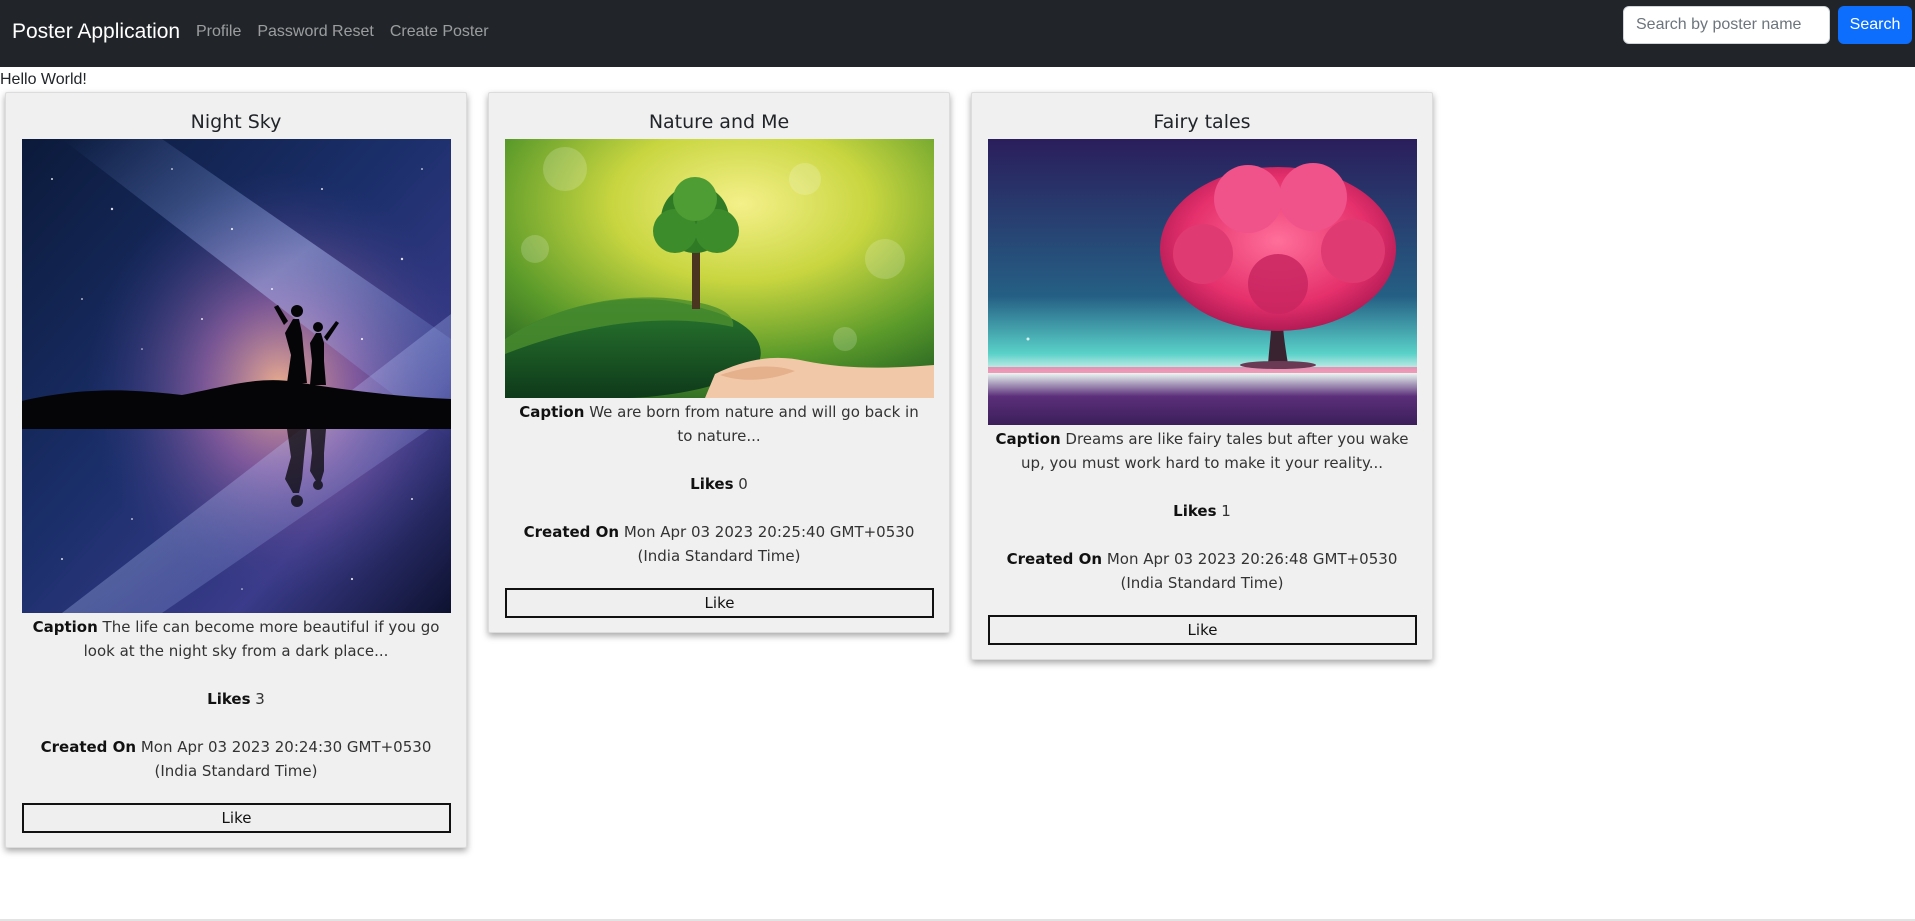  Describe the element at coordinates (96, 32) in the screenshot. I see `brand-link: Poster Application` at that location.